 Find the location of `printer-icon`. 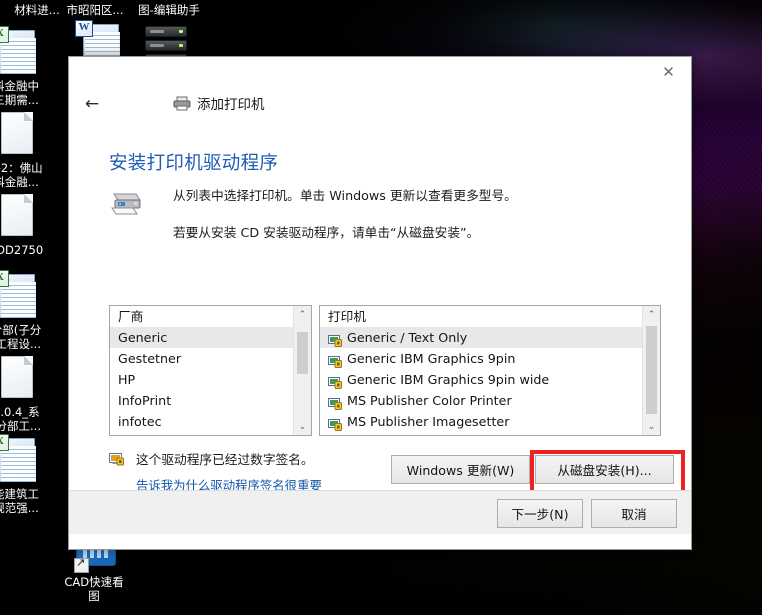

printer-icon is located at coordinates (182, 103).